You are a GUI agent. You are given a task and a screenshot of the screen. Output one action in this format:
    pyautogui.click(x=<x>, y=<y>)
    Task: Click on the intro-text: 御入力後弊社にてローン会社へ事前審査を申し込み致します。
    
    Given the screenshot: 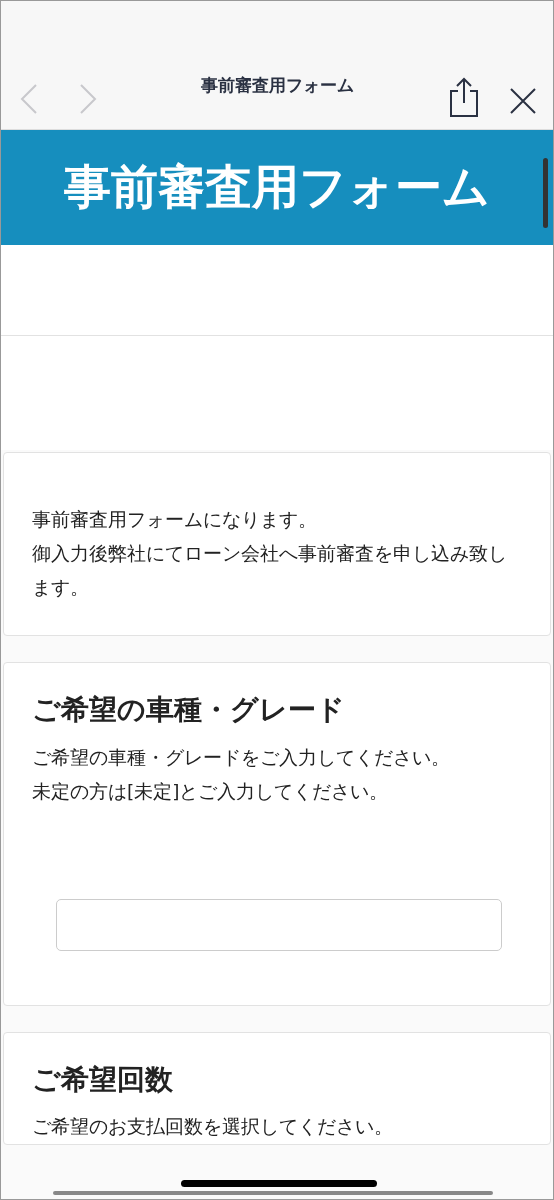 What is the action you would take?
    pyautogui.click(x=270, y=571)
    